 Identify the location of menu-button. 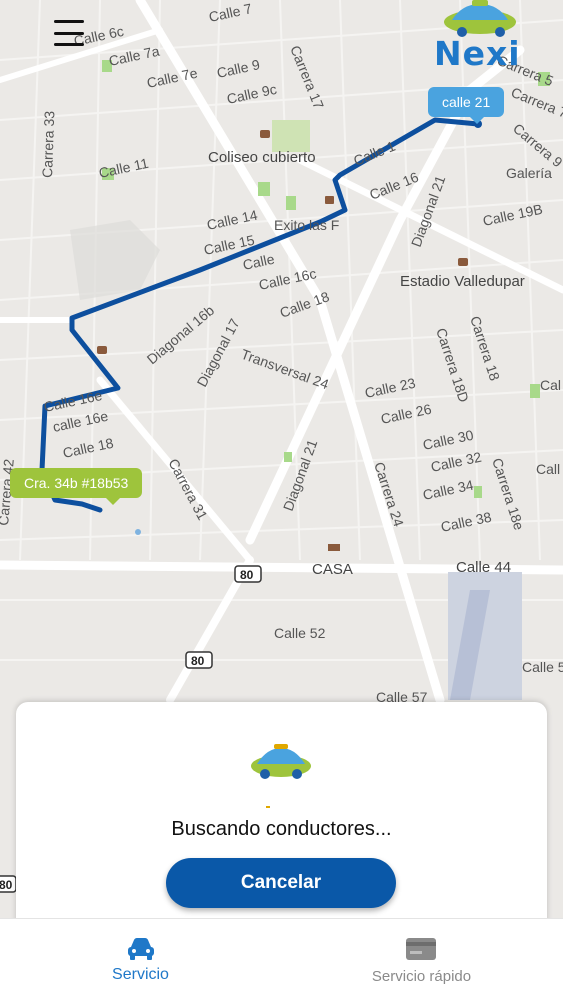
(69, 33).